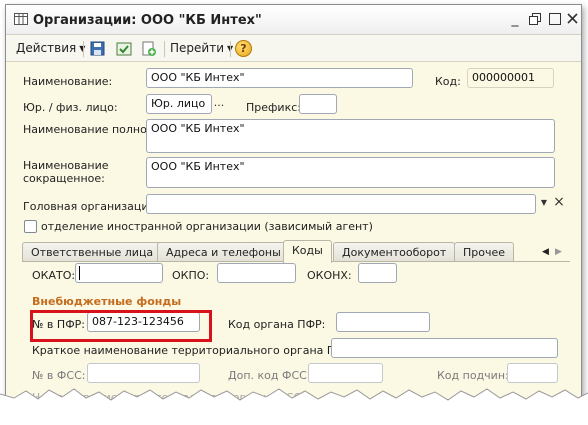 The width and height of the screenshot is (588, 425). I want to click on tab-scroll-right-icon: ▶, so click(561, 252).